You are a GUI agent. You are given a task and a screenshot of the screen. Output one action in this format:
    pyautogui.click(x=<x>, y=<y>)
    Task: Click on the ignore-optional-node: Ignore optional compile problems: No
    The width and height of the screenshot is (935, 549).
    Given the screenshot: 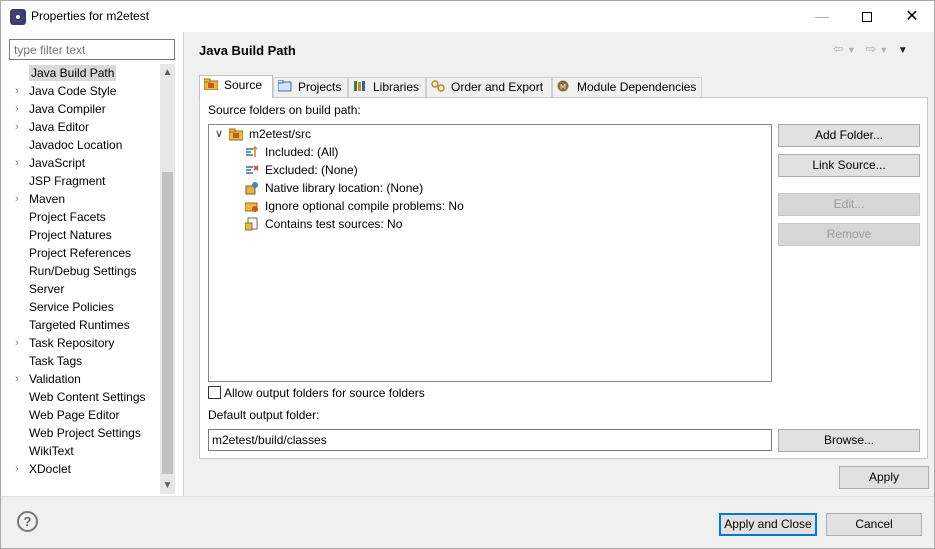 What is the action you would take?
    pyautogui.click(x=354, y=206)
    